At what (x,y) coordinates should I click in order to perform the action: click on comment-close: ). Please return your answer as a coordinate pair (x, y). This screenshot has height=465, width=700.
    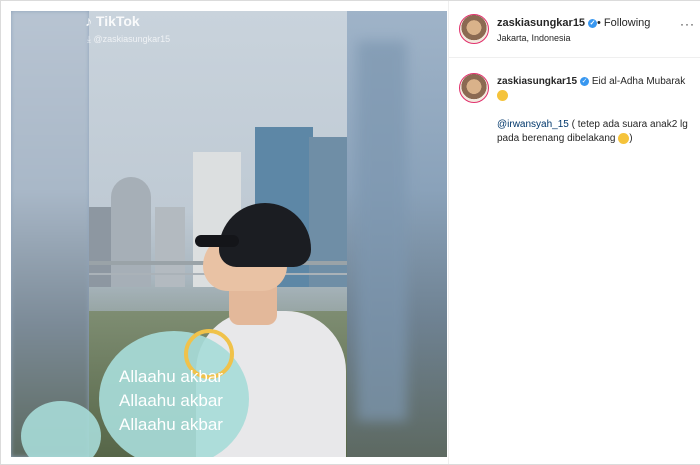
    Looking at the image, I should click on (631, 138).